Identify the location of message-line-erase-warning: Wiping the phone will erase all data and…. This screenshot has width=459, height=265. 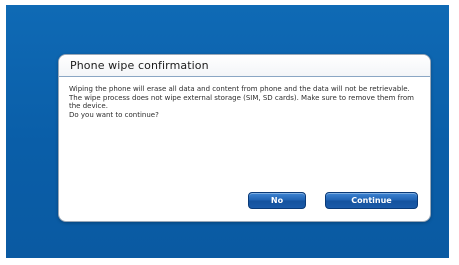
(239, 89).